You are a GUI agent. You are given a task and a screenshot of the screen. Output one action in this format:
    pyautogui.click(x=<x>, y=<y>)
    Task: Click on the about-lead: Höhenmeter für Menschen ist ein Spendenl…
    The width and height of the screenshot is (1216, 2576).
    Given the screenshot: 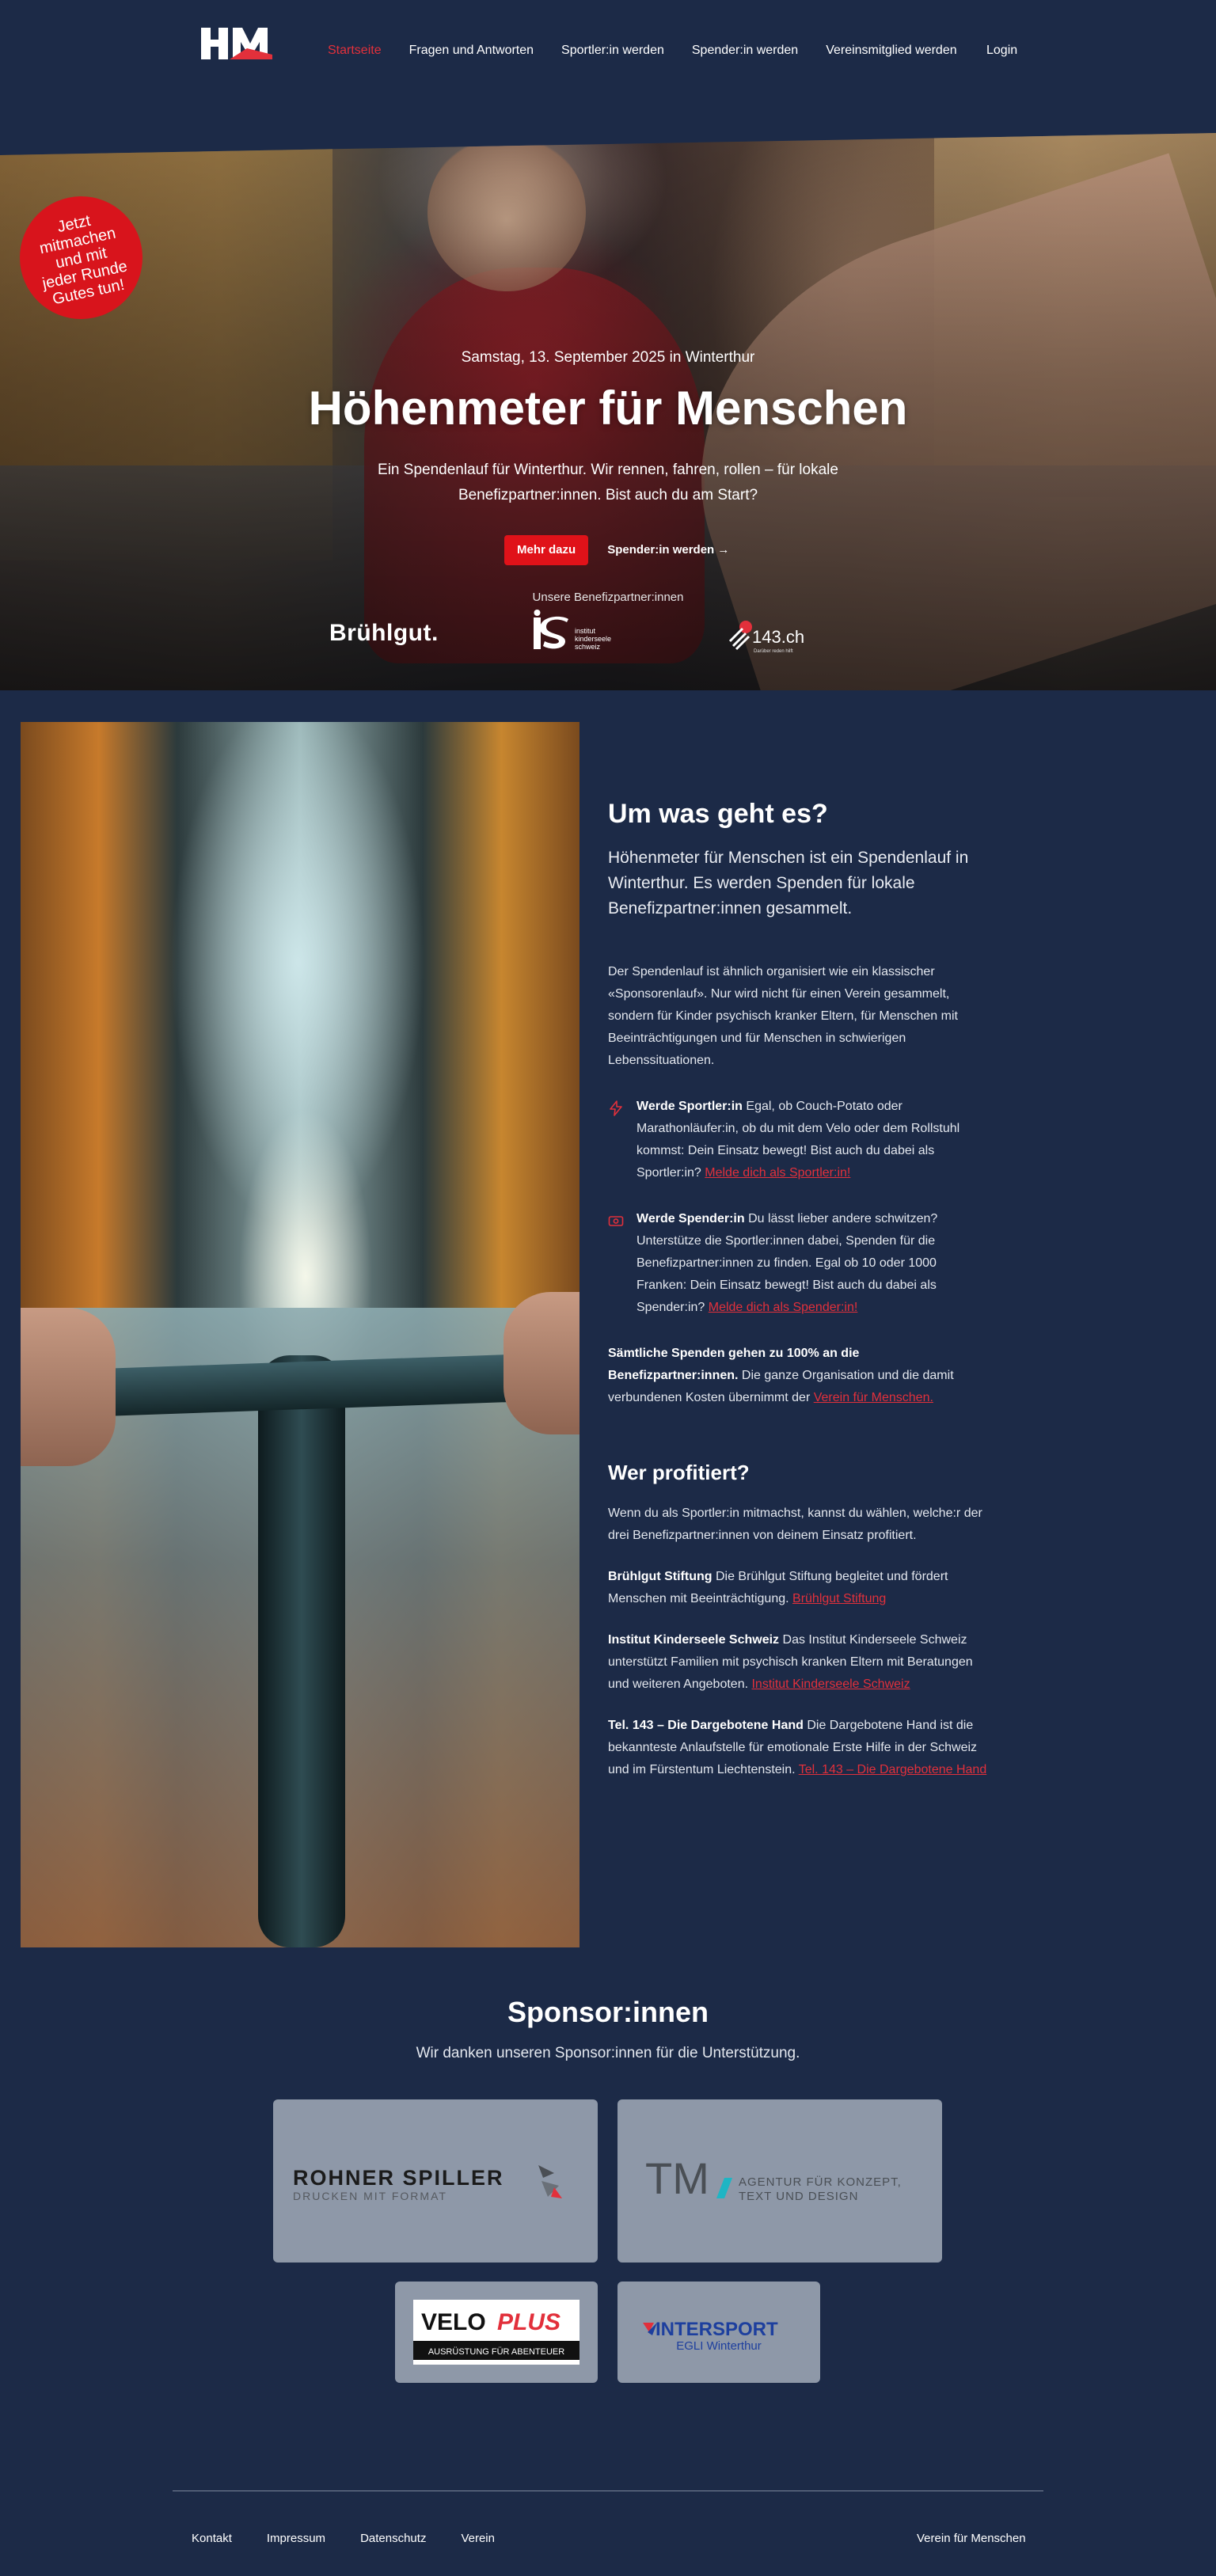 What is the action you would take?
    pyautogui.click(x=788, y=884)
    